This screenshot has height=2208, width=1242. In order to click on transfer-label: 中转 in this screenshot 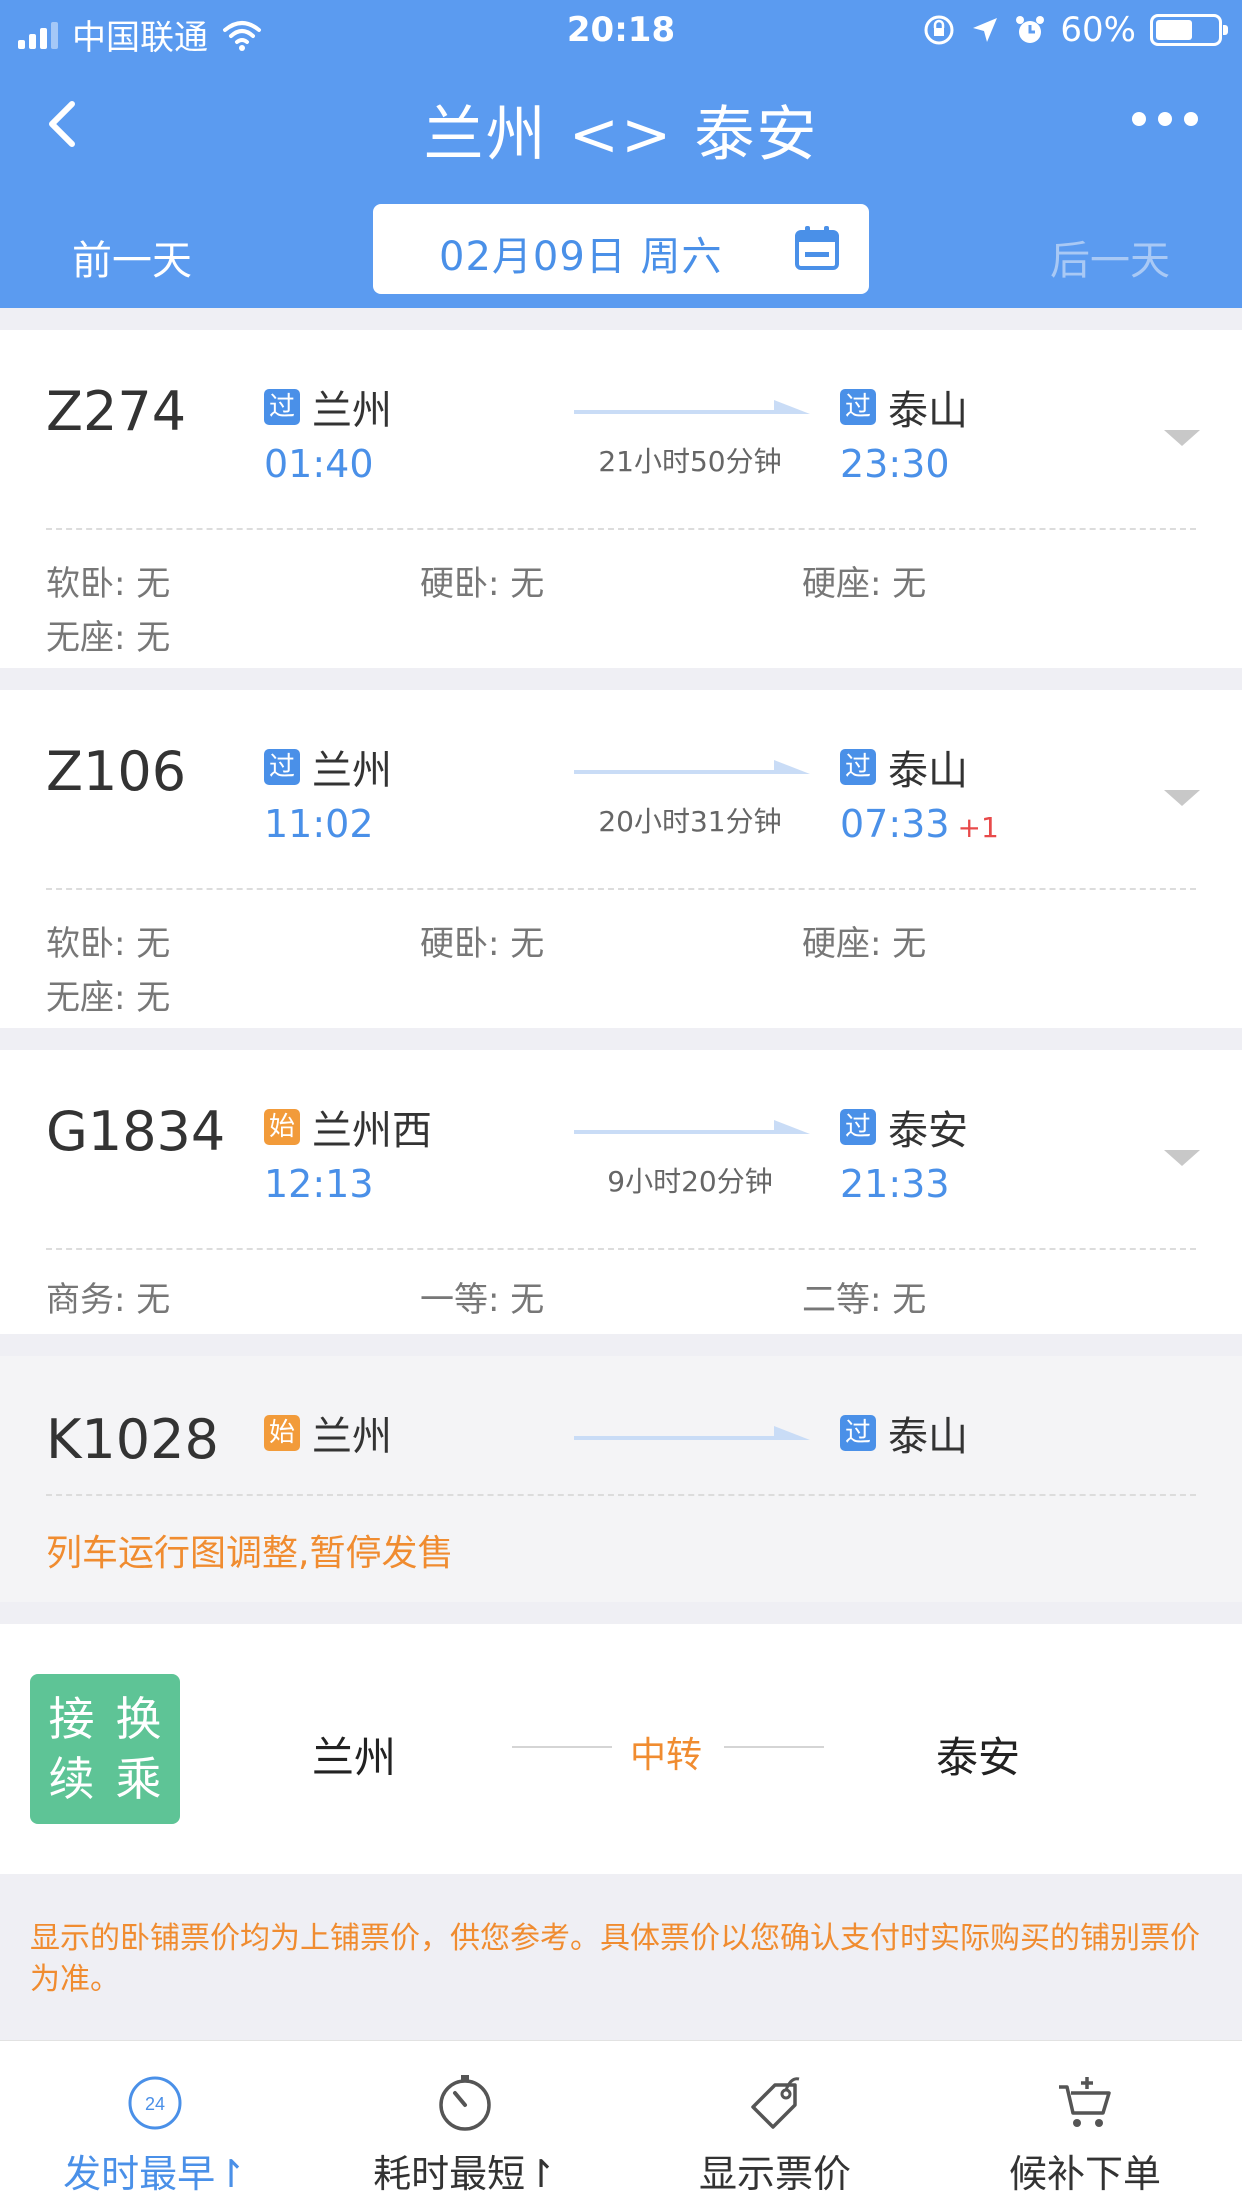, I will do `click(666, 1755)`.